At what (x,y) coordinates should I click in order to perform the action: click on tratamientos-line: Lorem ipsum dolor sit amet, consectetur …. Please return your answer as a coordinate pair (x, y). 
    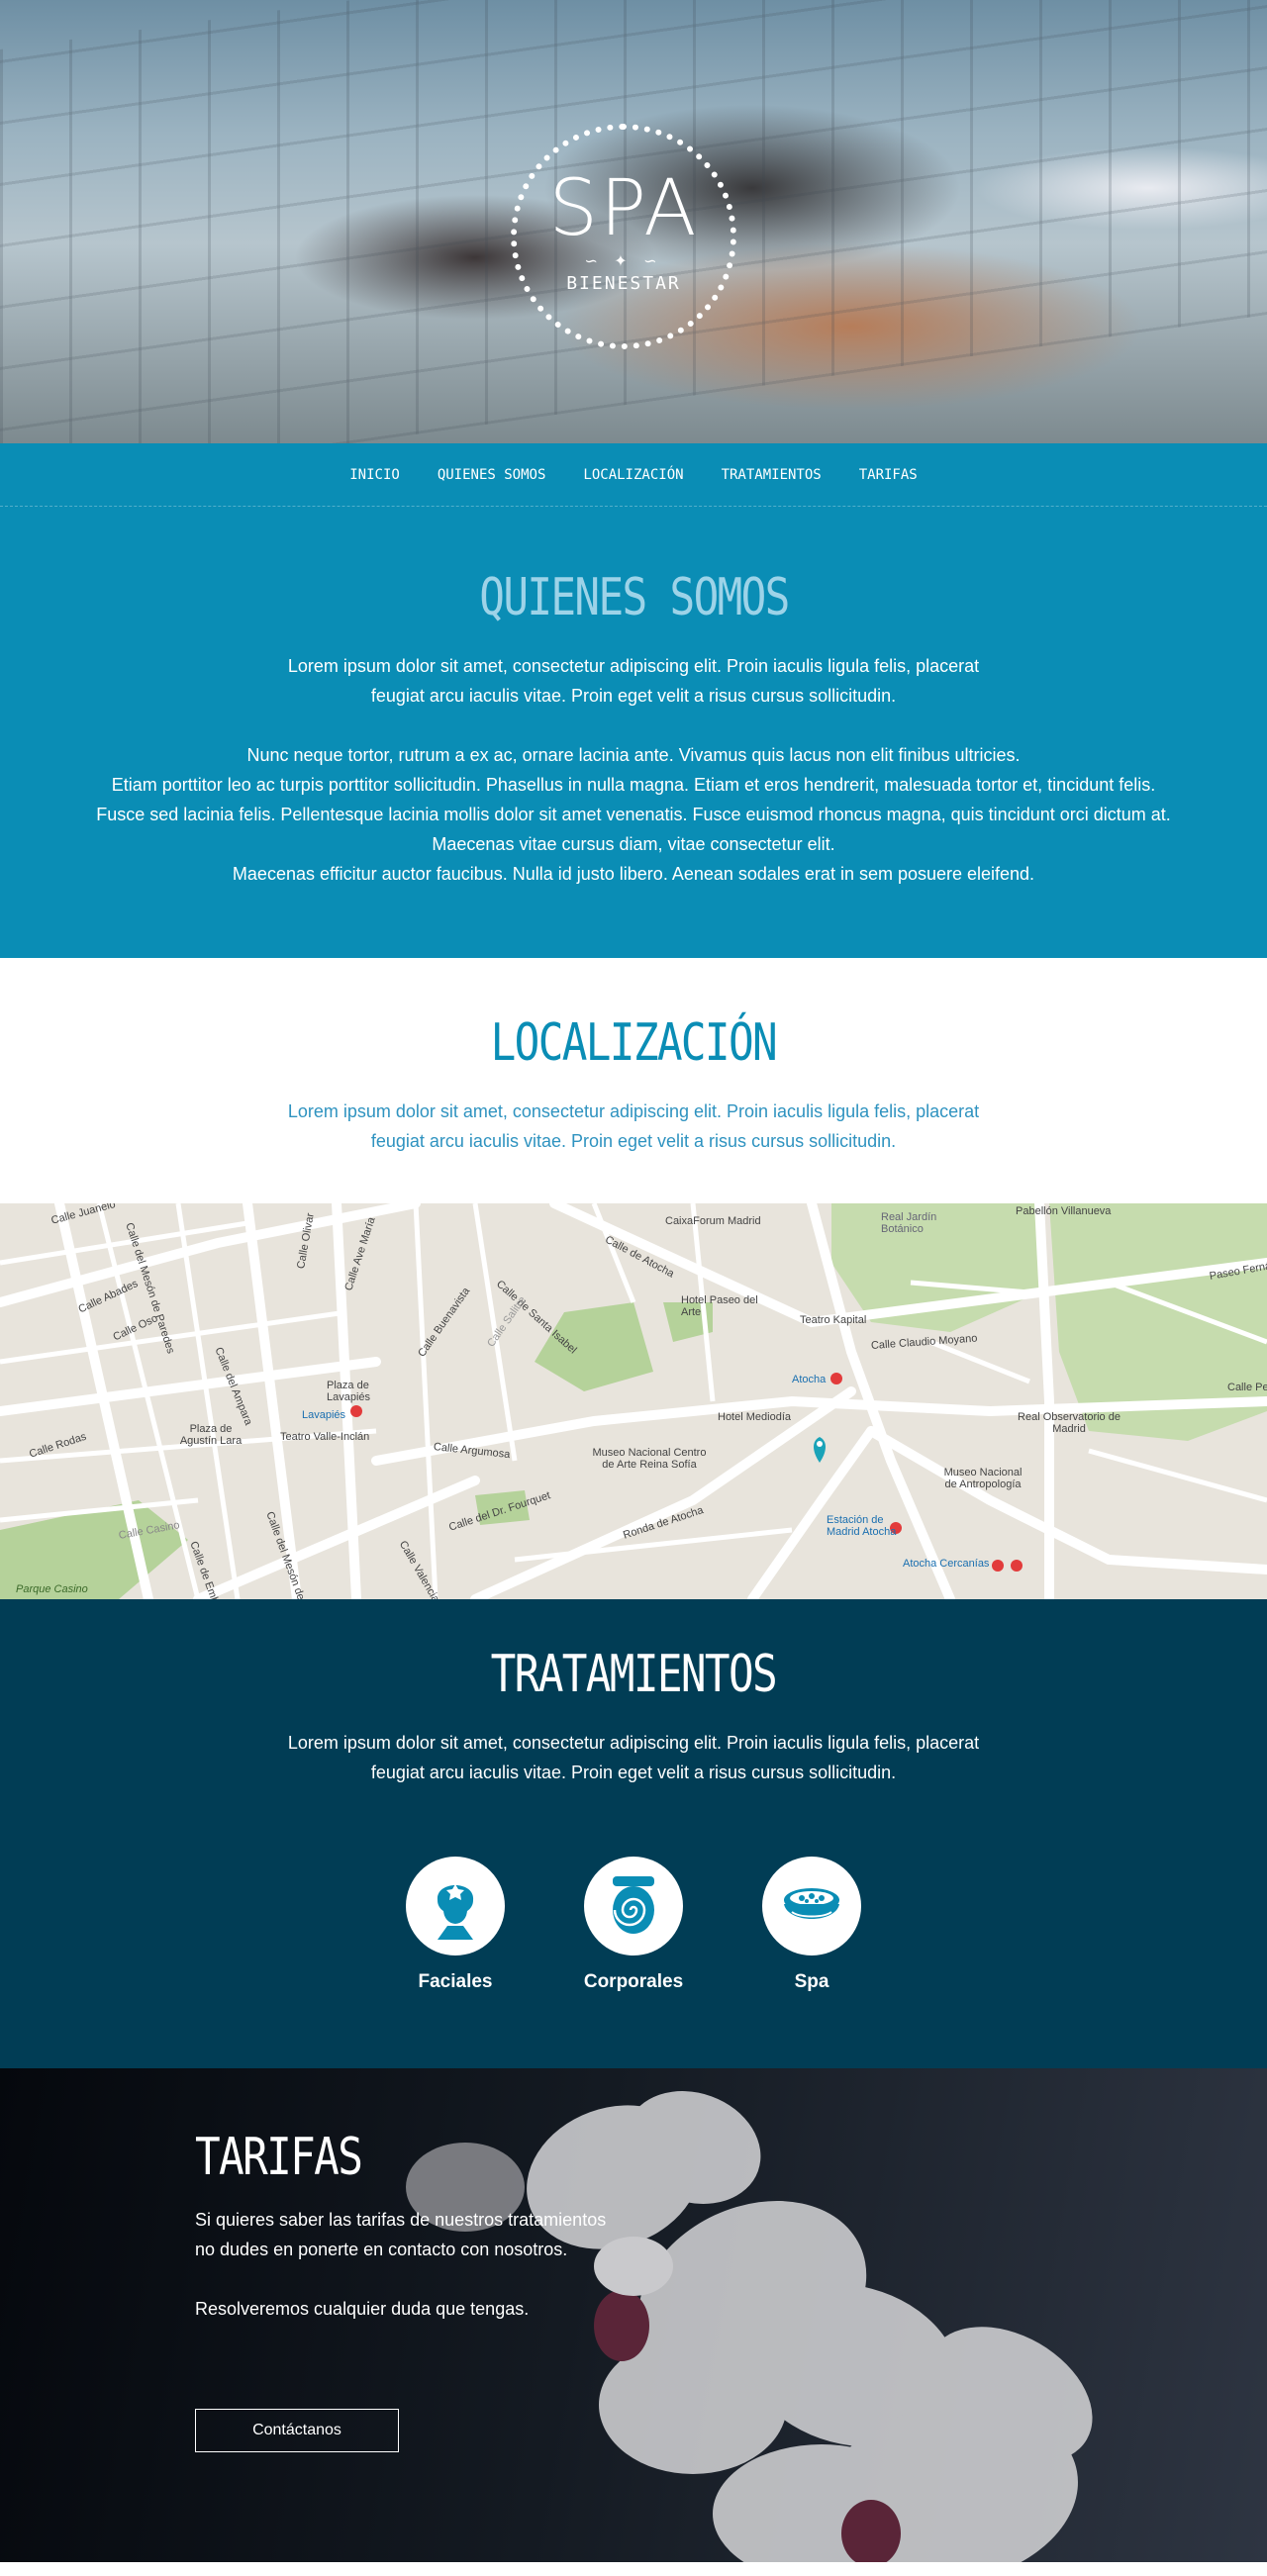
    Looking at the image, I should click on (633, 1743).